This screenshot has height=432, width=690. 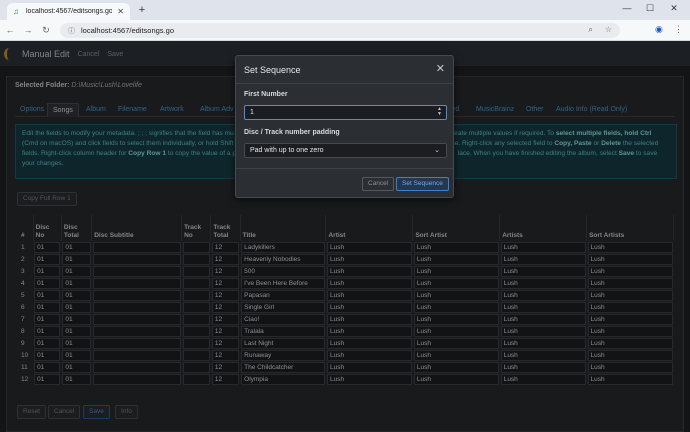 What do you see at coordinates (16, 11) in the screenshot?
I see `music-note-icon: ♫` at bounding box center [16, 11].